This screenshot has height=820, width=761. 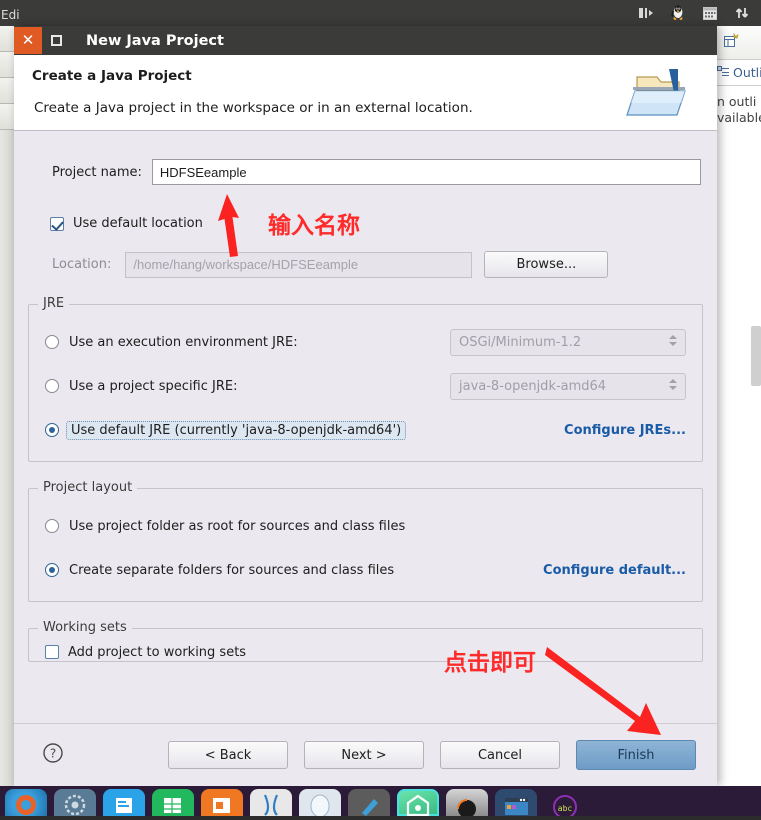 I want to click on outline-tab: Outli, so click(x=738, y=73).